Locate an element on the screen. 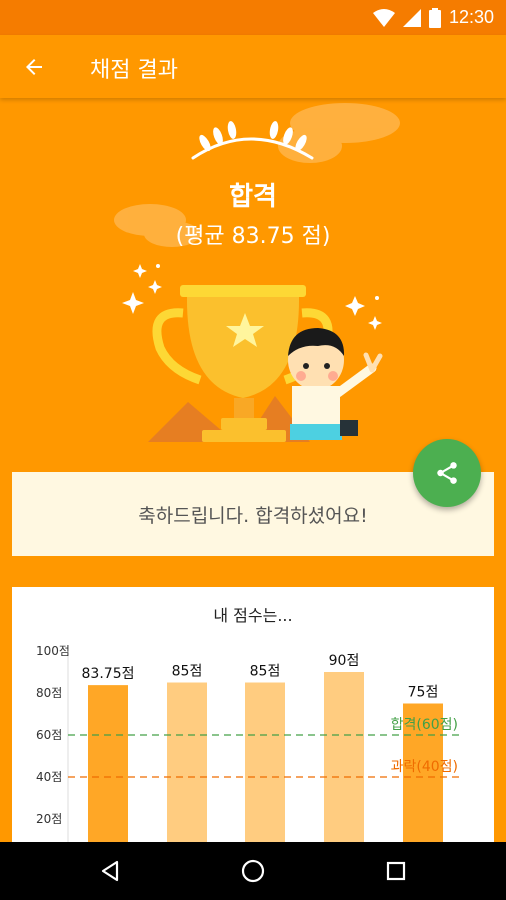 The height and width of the screenshot is (900, 506). back-button is located at coordinates (34, 67).